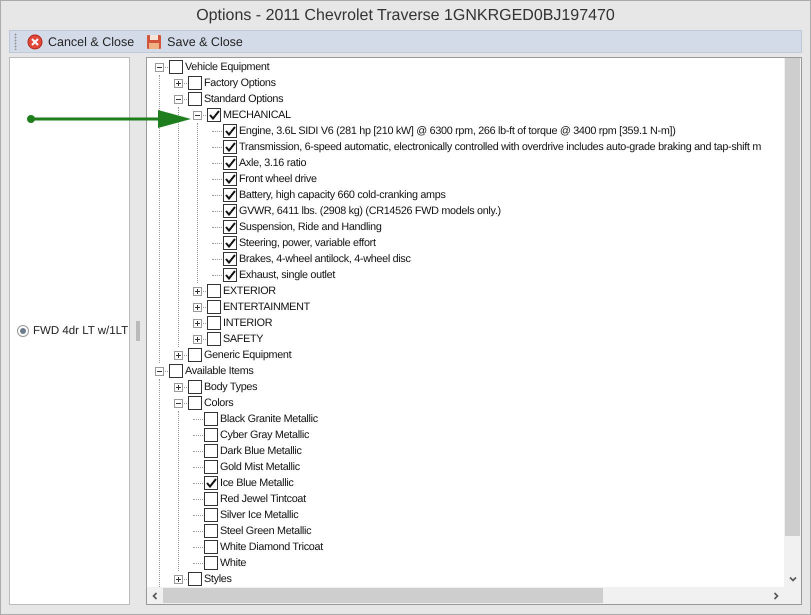 The height and width of the screenshot is (615, 811). I want to click on tree-item-label: Suspension, Ride and Handling, so click(309, 227).